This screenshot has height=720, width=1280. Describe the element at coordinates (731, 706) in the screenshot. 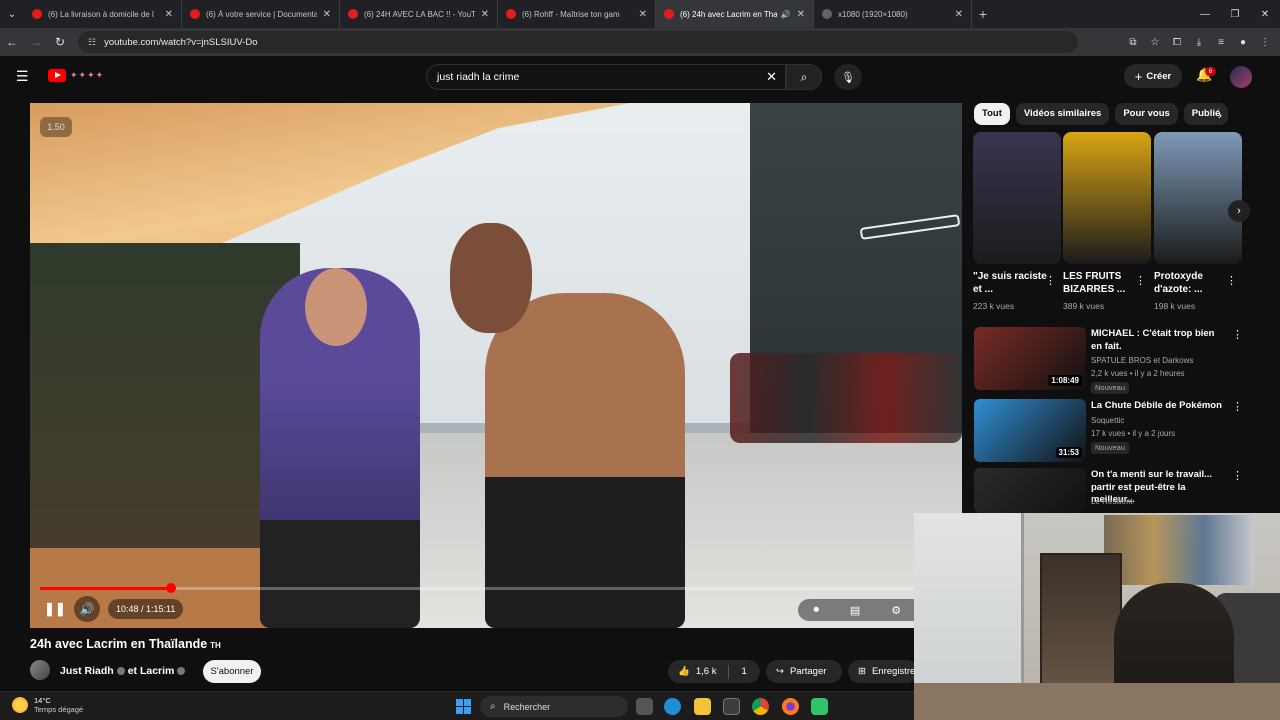

I see `store-icon` at that location.